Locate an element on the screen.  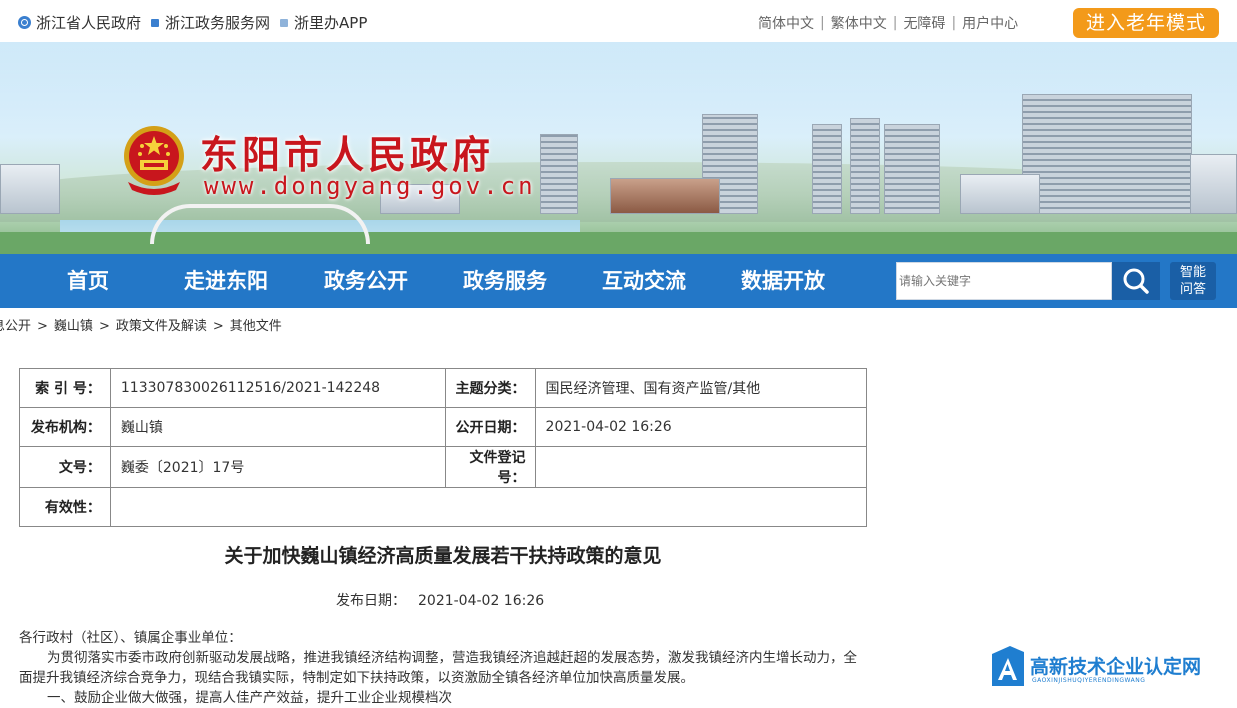
search-input is located at coordinates (1002, 281).